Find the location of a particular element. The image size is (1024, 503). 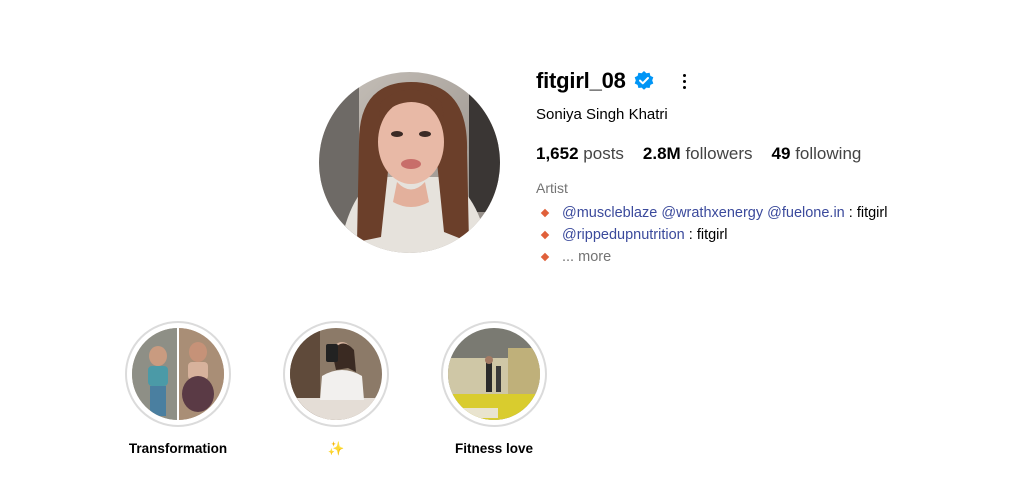

mention-link: @wrathxenergy is located at coordinates (712, 213).